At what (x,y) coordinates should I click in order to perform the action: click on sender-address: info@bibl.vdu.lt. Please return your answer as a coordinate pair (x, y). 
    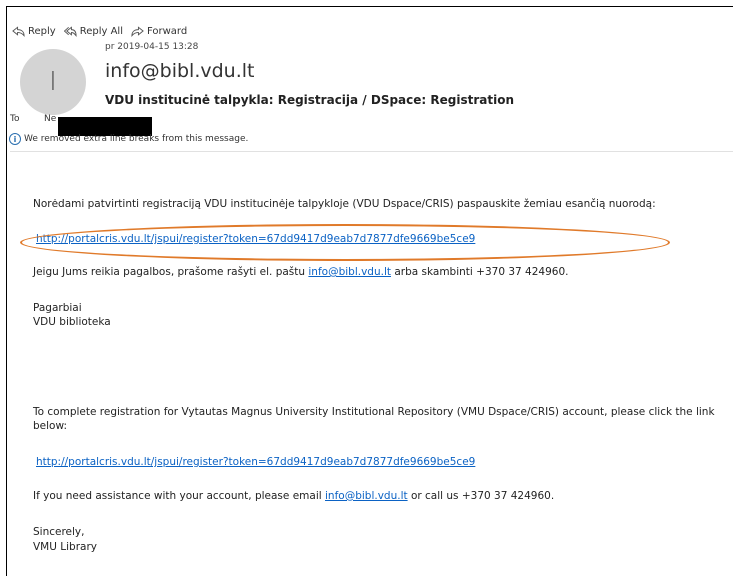
    Looking at the image, I should click on (179, 71).